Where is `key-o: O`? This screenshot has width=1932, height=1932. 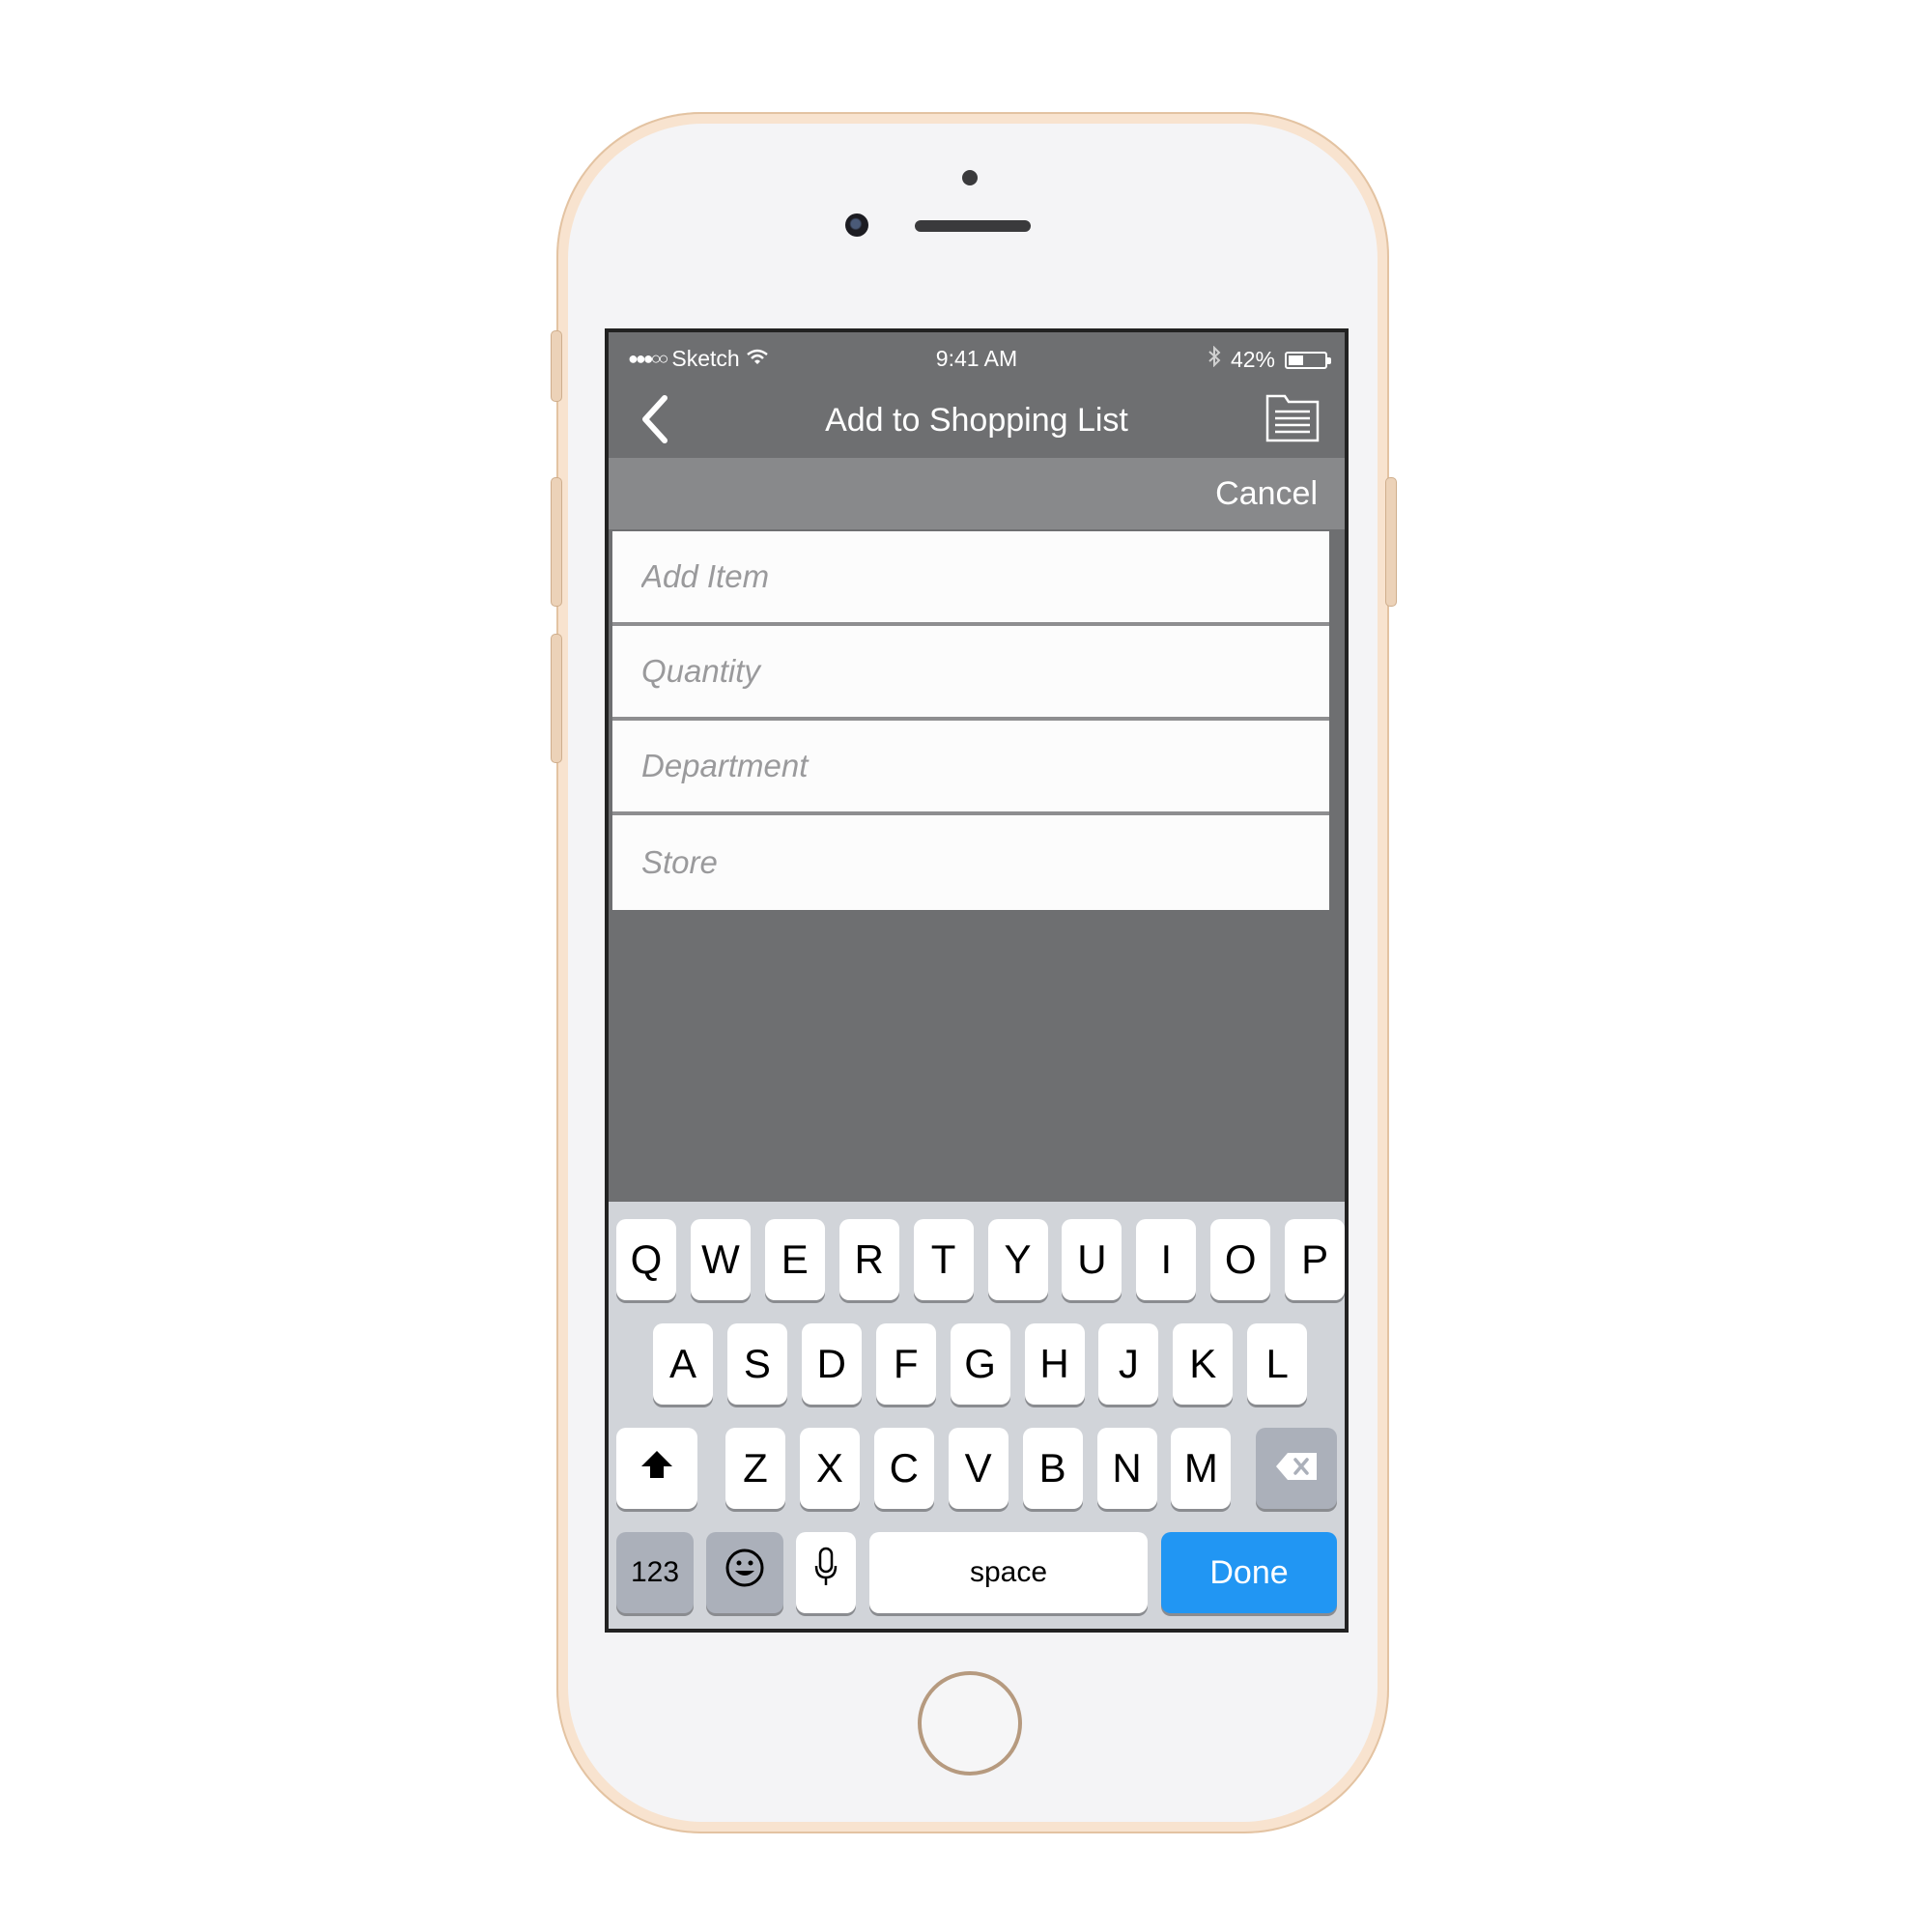 key-o: O is located at coordinates (1240, 1259).